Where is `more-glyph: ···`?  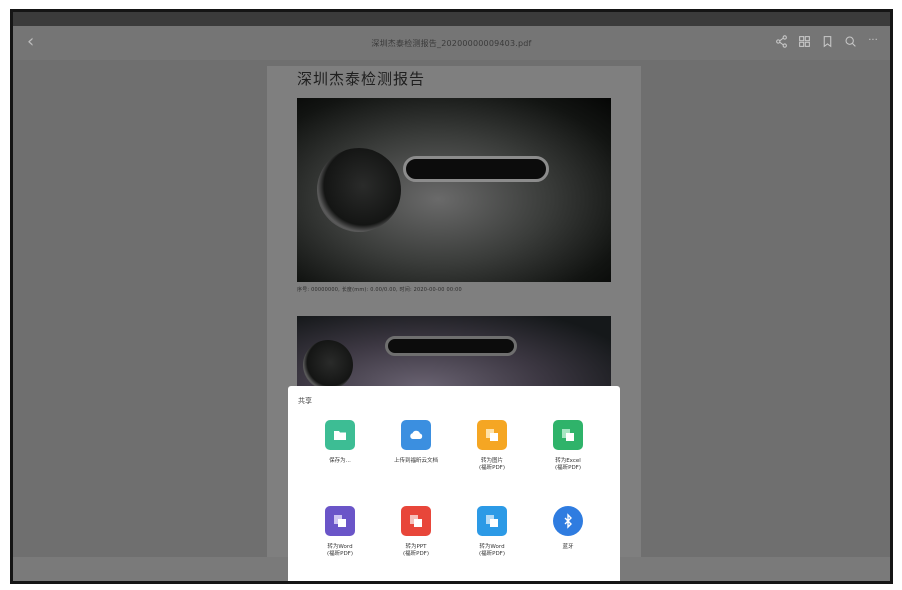
more-glyph: ··· is located at coordinates (873, 40).